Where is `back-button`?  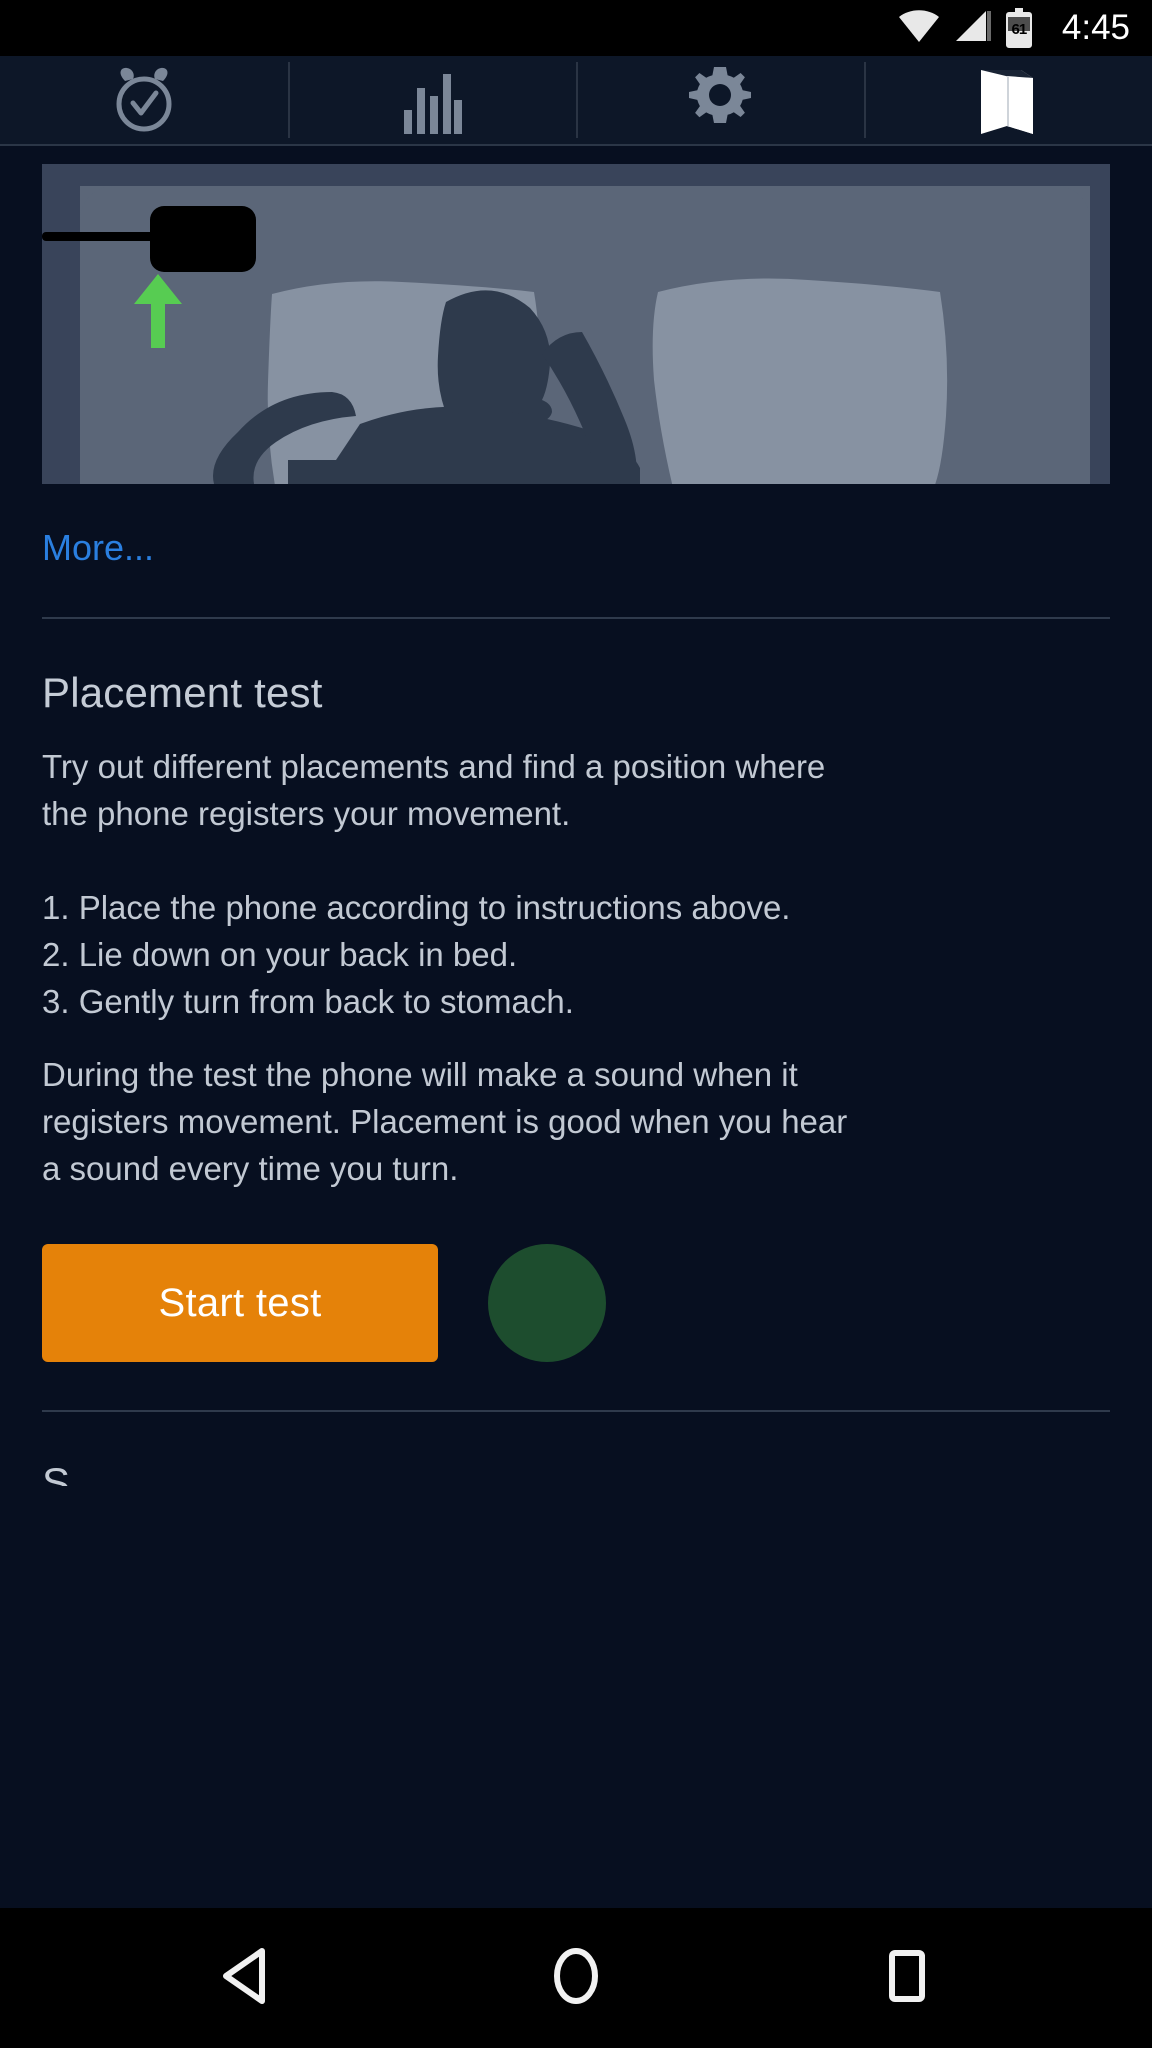 back-button is located at coordinates (245, 1978).